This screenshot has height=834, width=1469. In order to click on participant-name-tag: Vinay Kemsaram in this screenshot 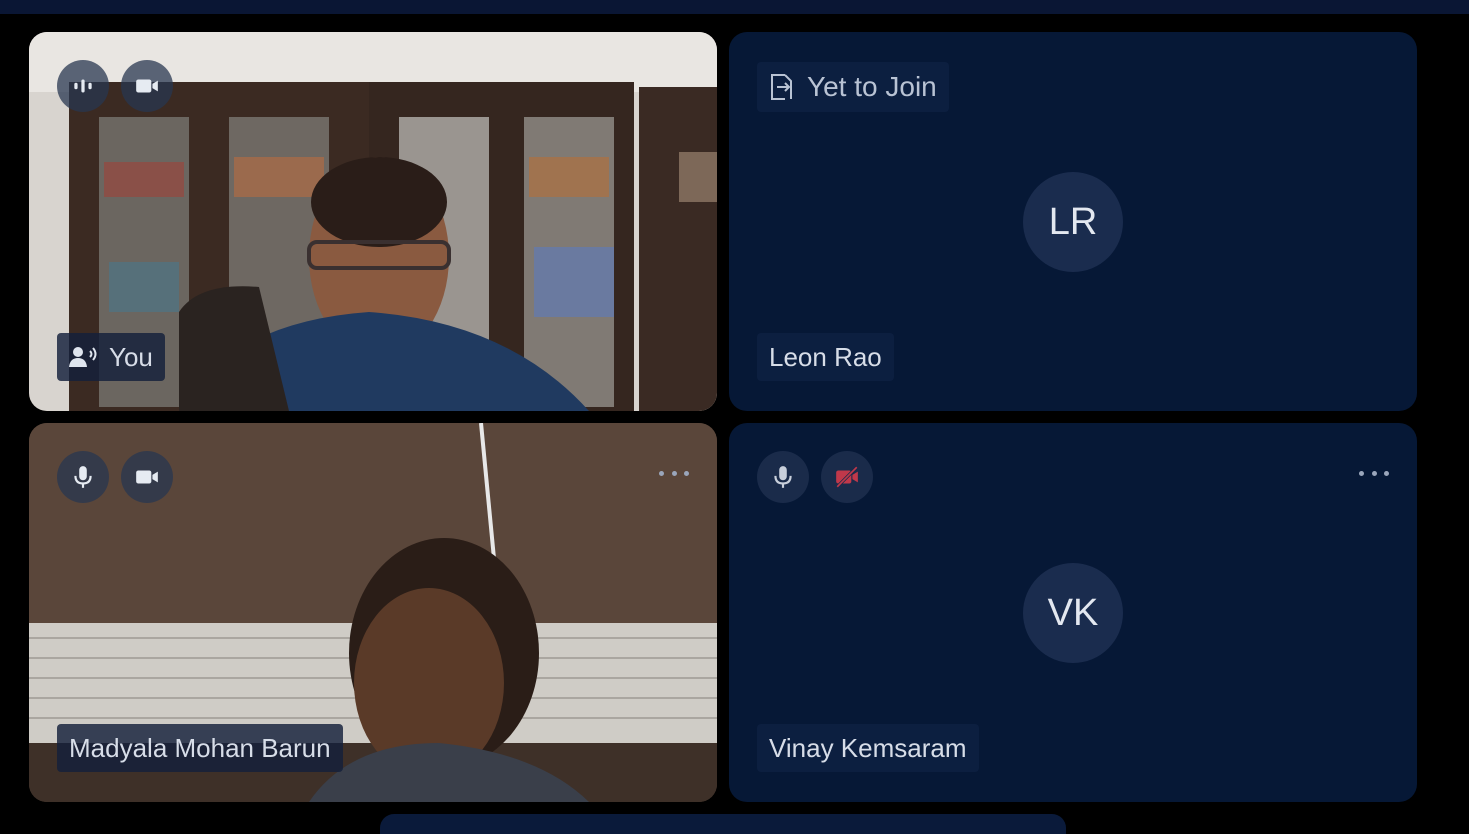, I will do `click(868, 748)`.